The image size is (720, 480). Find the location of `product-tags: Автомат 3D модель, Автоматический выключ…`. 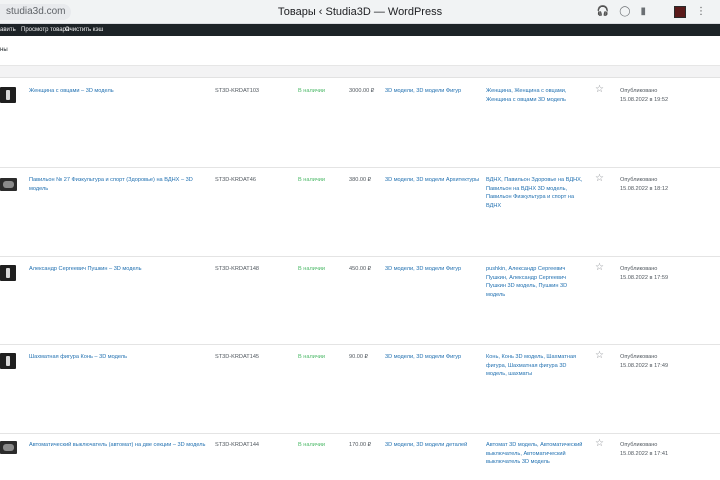

product-tags: Автомат 3D модель, Автоматический выключ… is located at coordinates (536, 454).